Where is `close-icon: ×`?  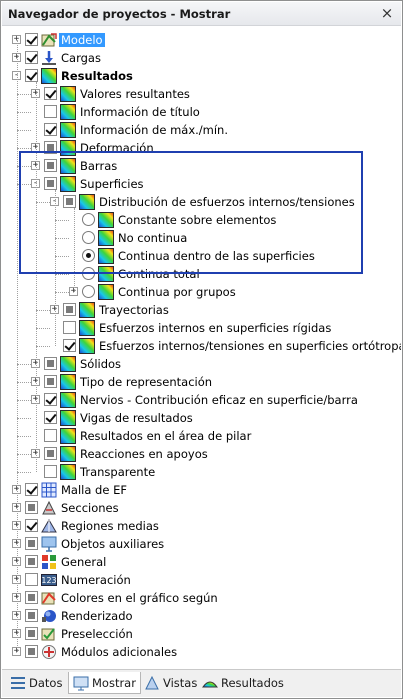 close-icon: × is located at coordinates (387, 13).